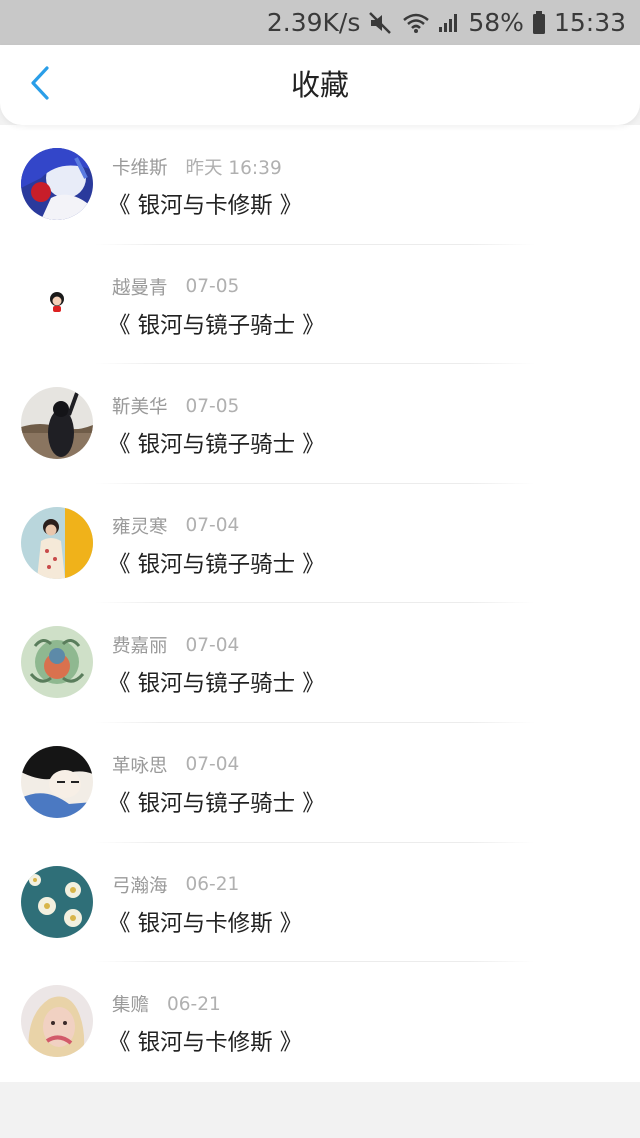  What do you see at coordinates (140, 885) in the screenshot?
I see `user-name: 弓瀚海` at bounding box center [140, 885].